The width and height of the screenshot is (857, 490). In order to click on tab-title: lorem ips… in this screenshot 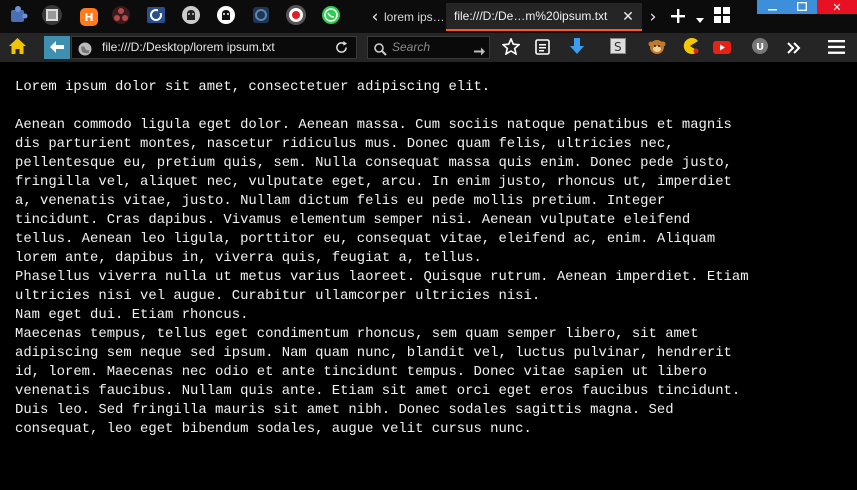, I will do `click(414, 17)`.